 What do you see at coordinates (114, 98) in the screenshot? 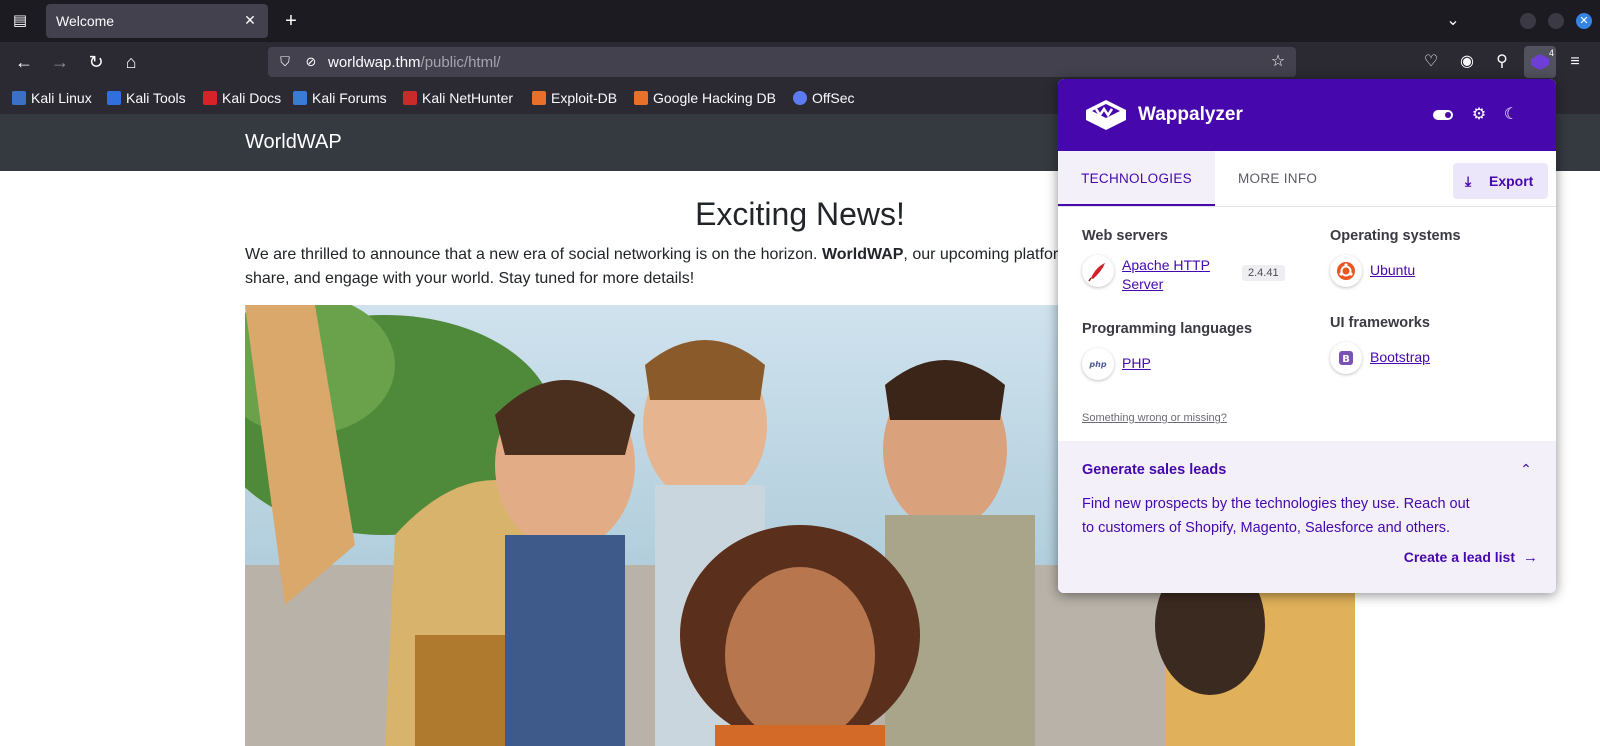
I see `kali-tools-icon` at bounding box center [114, 98].